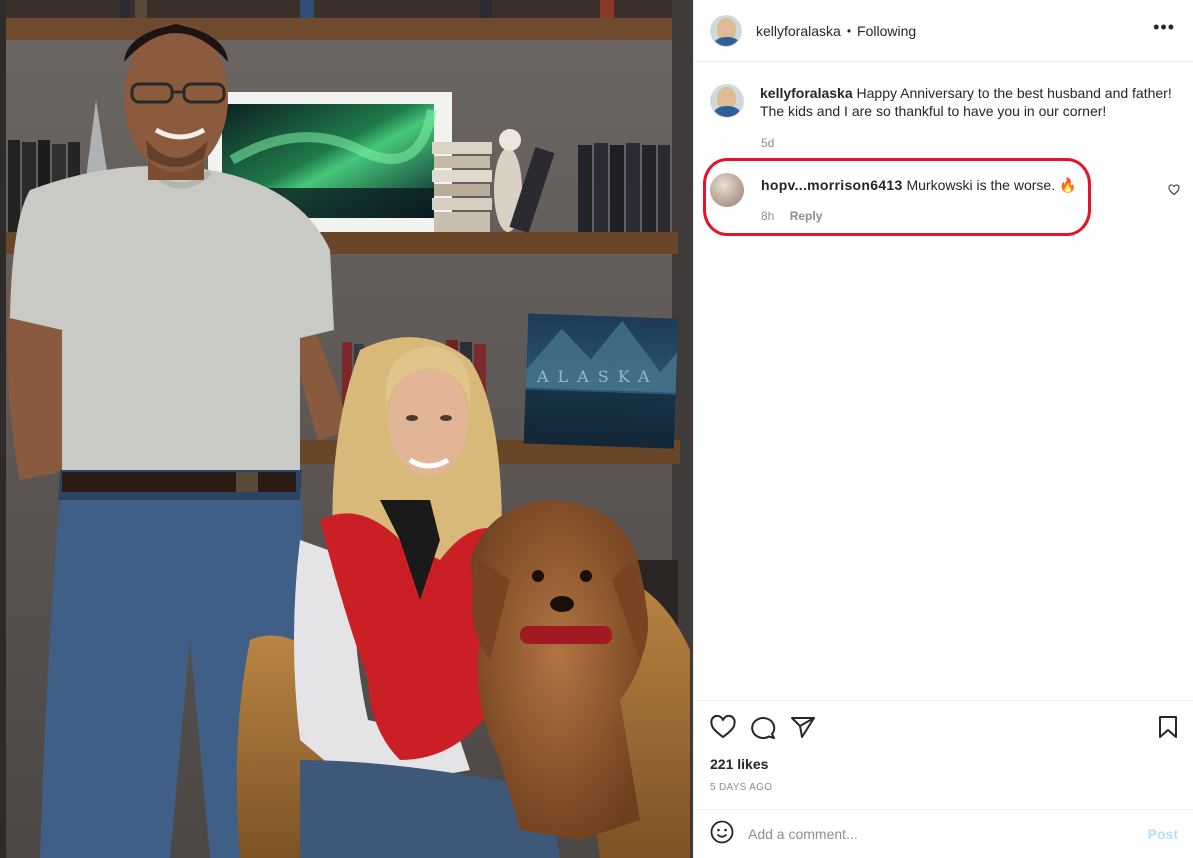 The height and width of the screenshot is (858, 1193). What do you see at coordinates (1168, 729) in the screenshot?
I see `bookmark-icon` at bounding box center [1168, 729].